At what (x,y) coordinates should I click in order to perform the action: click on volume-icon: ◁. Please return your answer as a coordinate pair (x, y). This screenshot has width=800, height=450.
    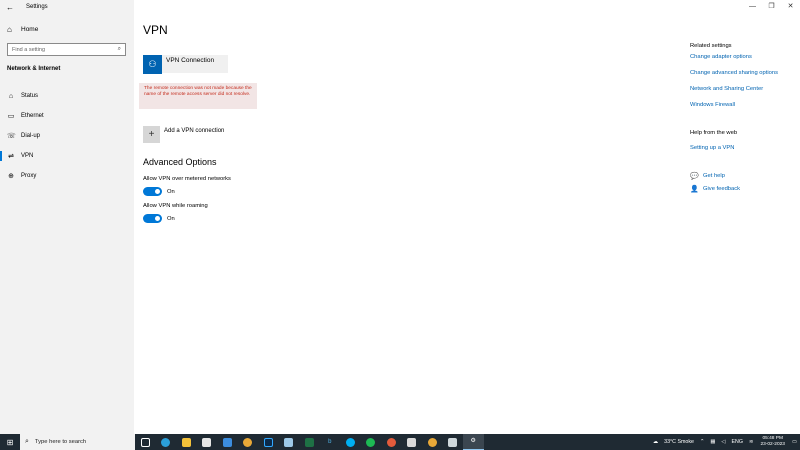
    Looking at the image, I should click on (723, 442).